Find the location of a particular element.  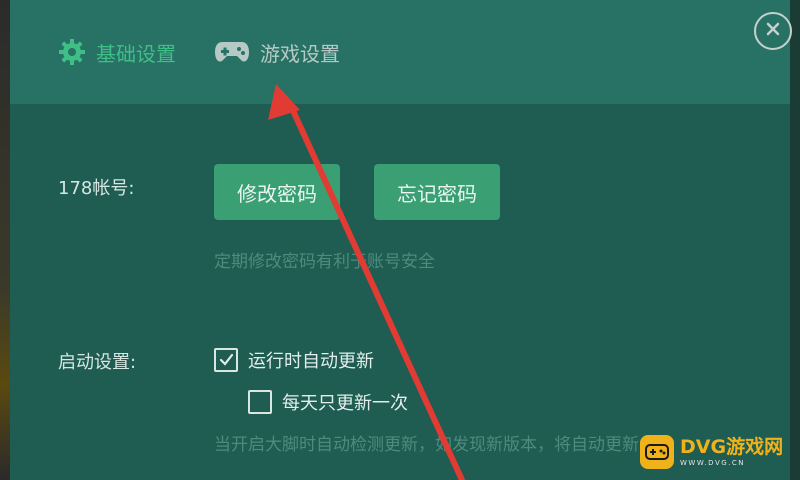

watermark-title: DVG游戏网 is located at coordinates (732, 446).